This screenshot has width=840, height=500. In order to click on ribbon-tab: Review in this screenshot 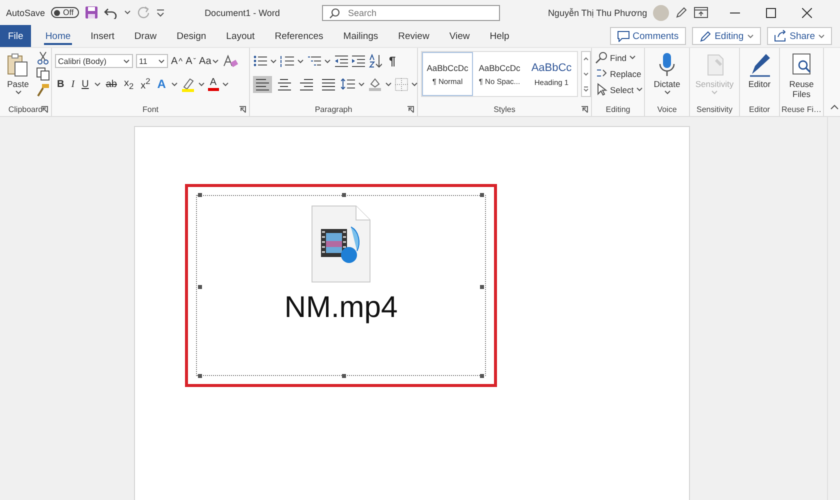, I will do `click(414, 36)`.